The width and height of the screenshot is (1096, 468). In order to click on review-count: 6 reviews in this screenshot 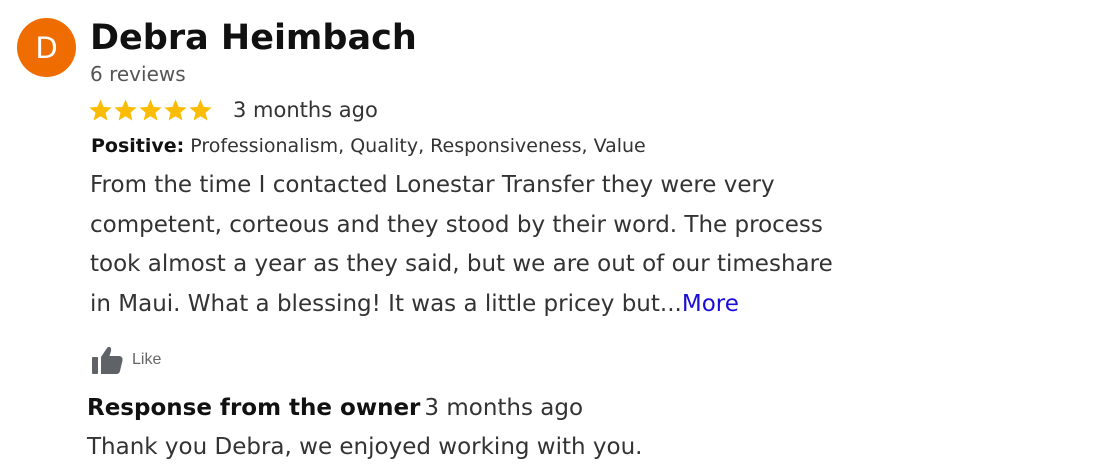, I will do `click(138, 74)`.